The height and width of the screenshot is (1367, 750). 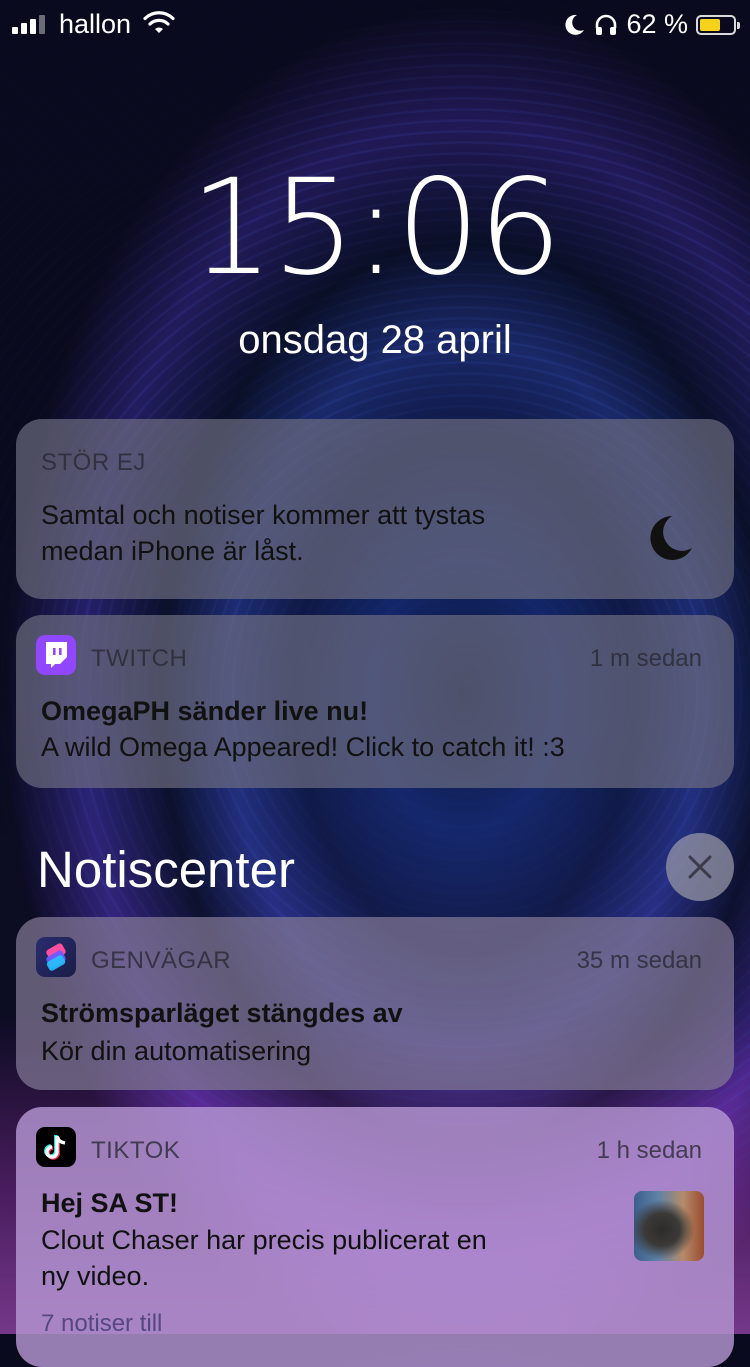 I want to click on notification-title: Strömsparläget stängdes av, so click(x=222, y=1013).